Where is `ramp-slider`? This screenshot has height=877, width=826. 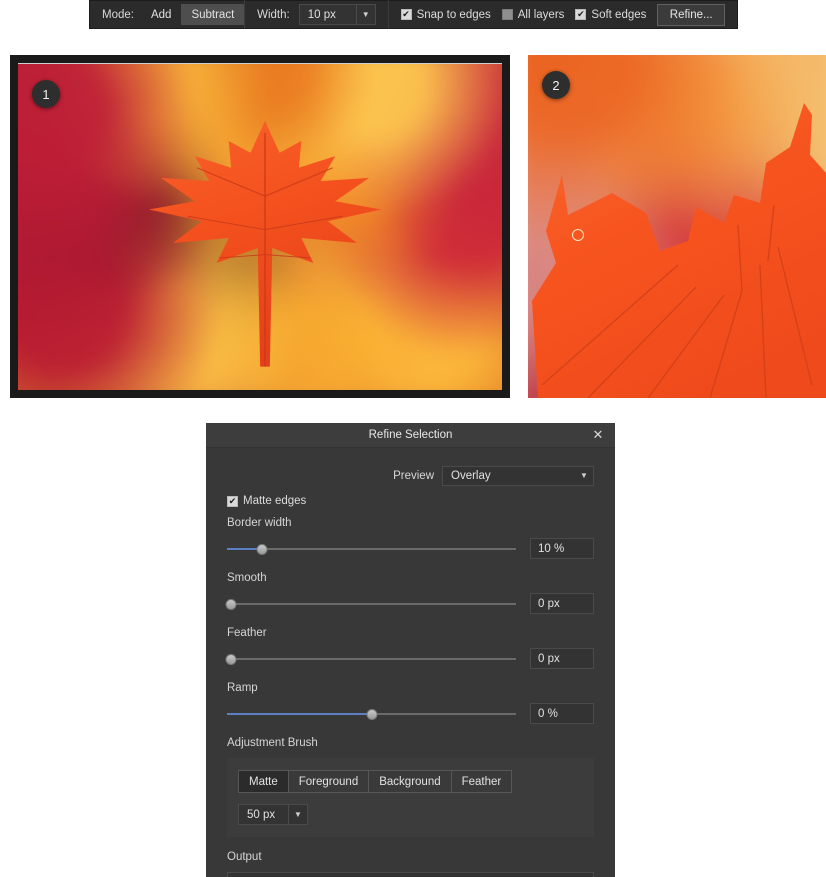
ramp-slider is located at coordinates (371, 714).